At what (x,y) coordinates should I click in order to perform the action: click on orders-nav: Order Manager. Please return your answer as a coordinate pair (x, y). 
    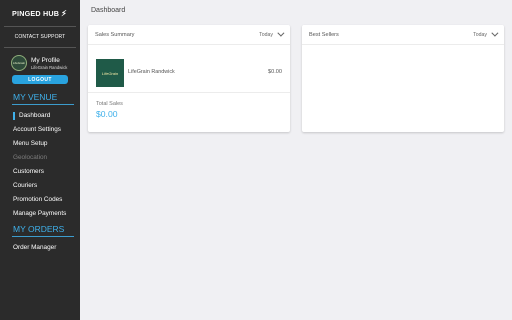
    Looking at the image, I should click on (40, 248).